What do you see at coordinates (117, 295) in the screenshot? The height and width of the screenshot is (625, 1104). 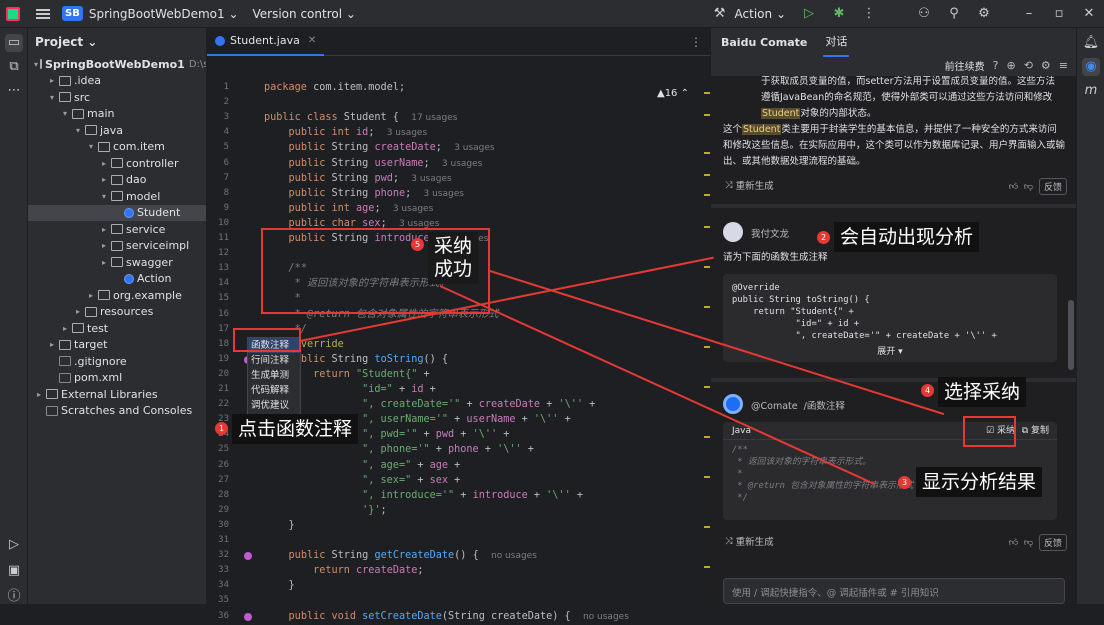 I see `tree-item-org-example: ▸ org.example` at bounding box center [117, 295].